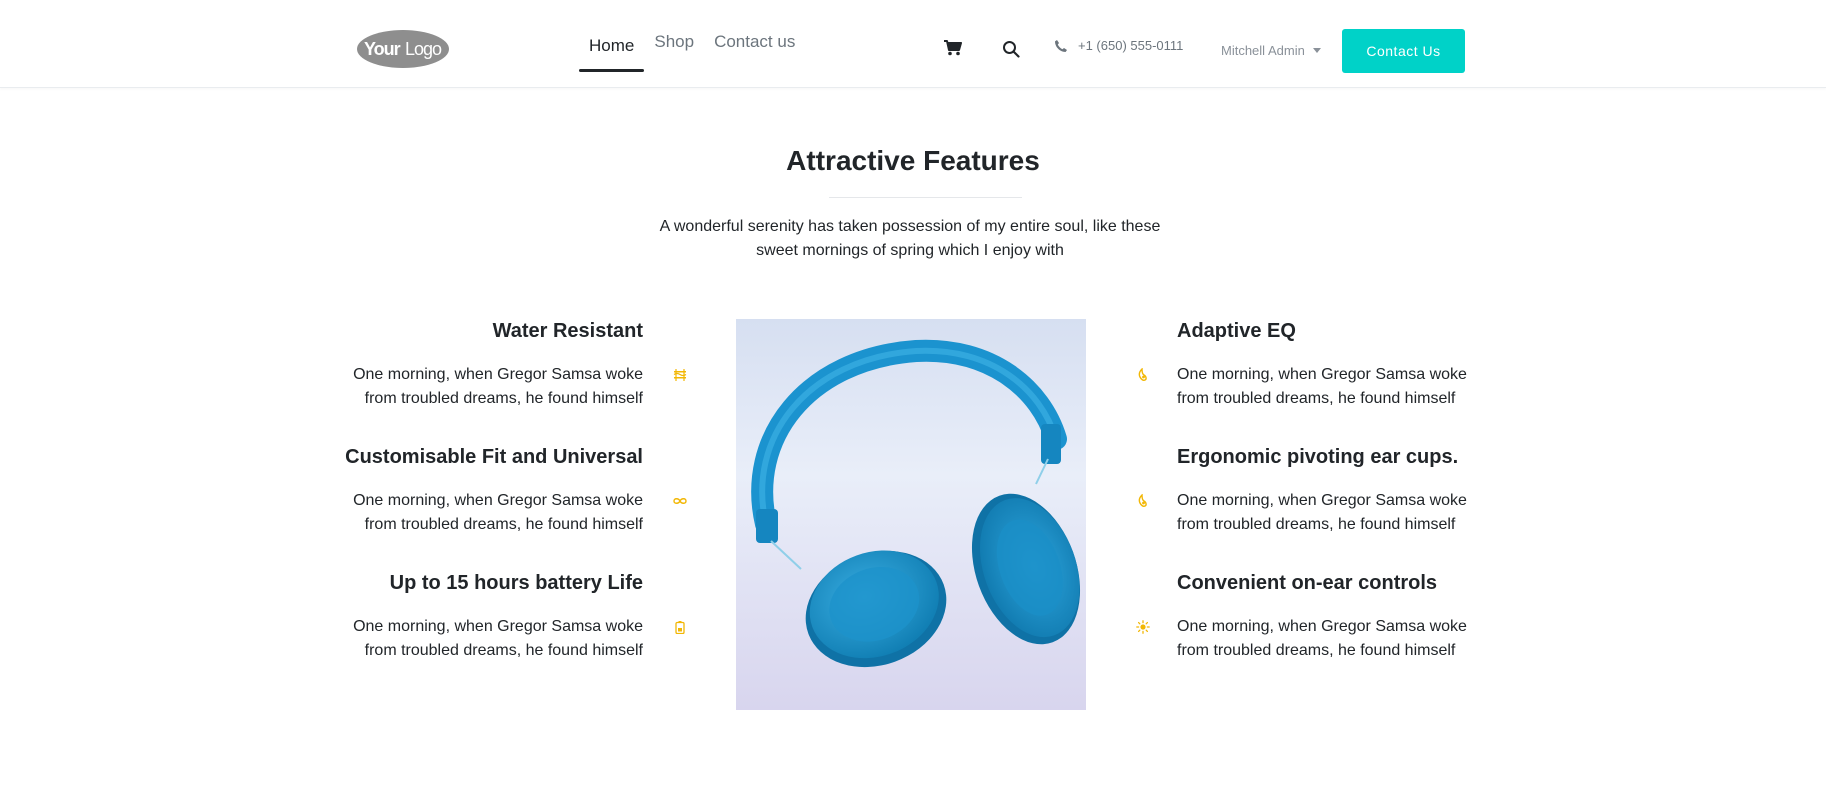  I want to click on title-divider, so click(925, 197).